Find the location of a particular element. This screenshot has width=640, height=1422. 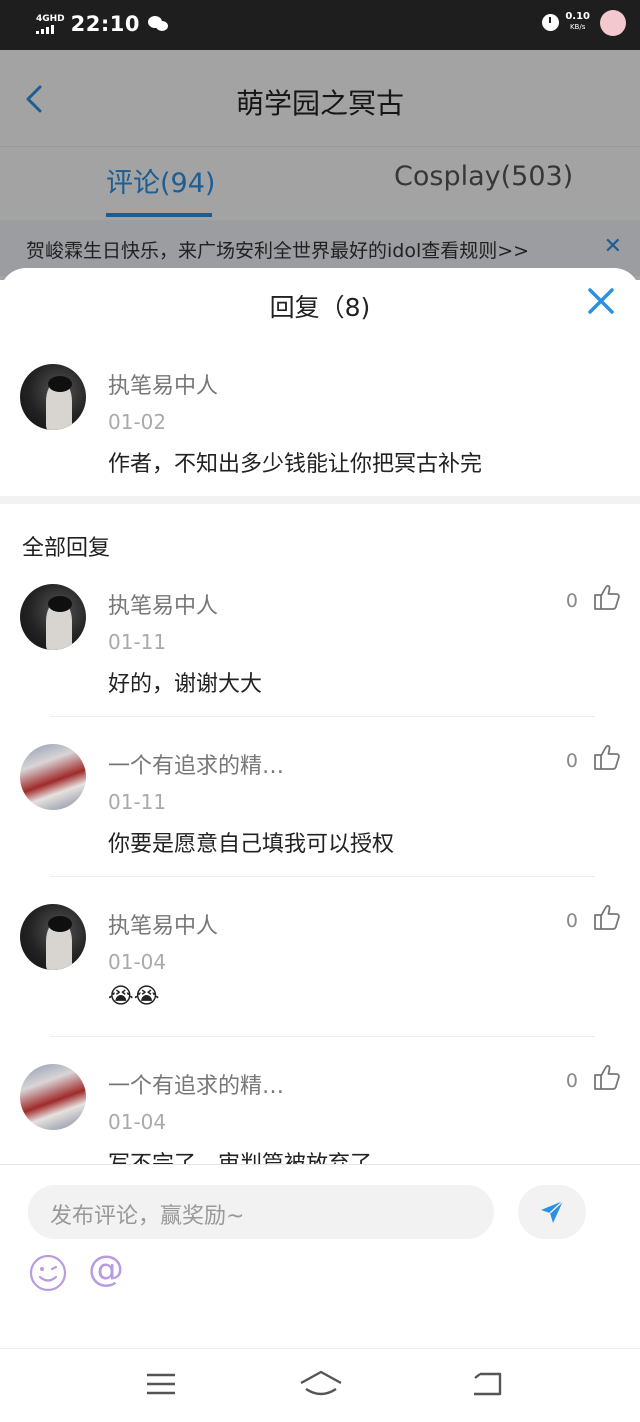

menu-icon is located at coordinates (161, 1384).